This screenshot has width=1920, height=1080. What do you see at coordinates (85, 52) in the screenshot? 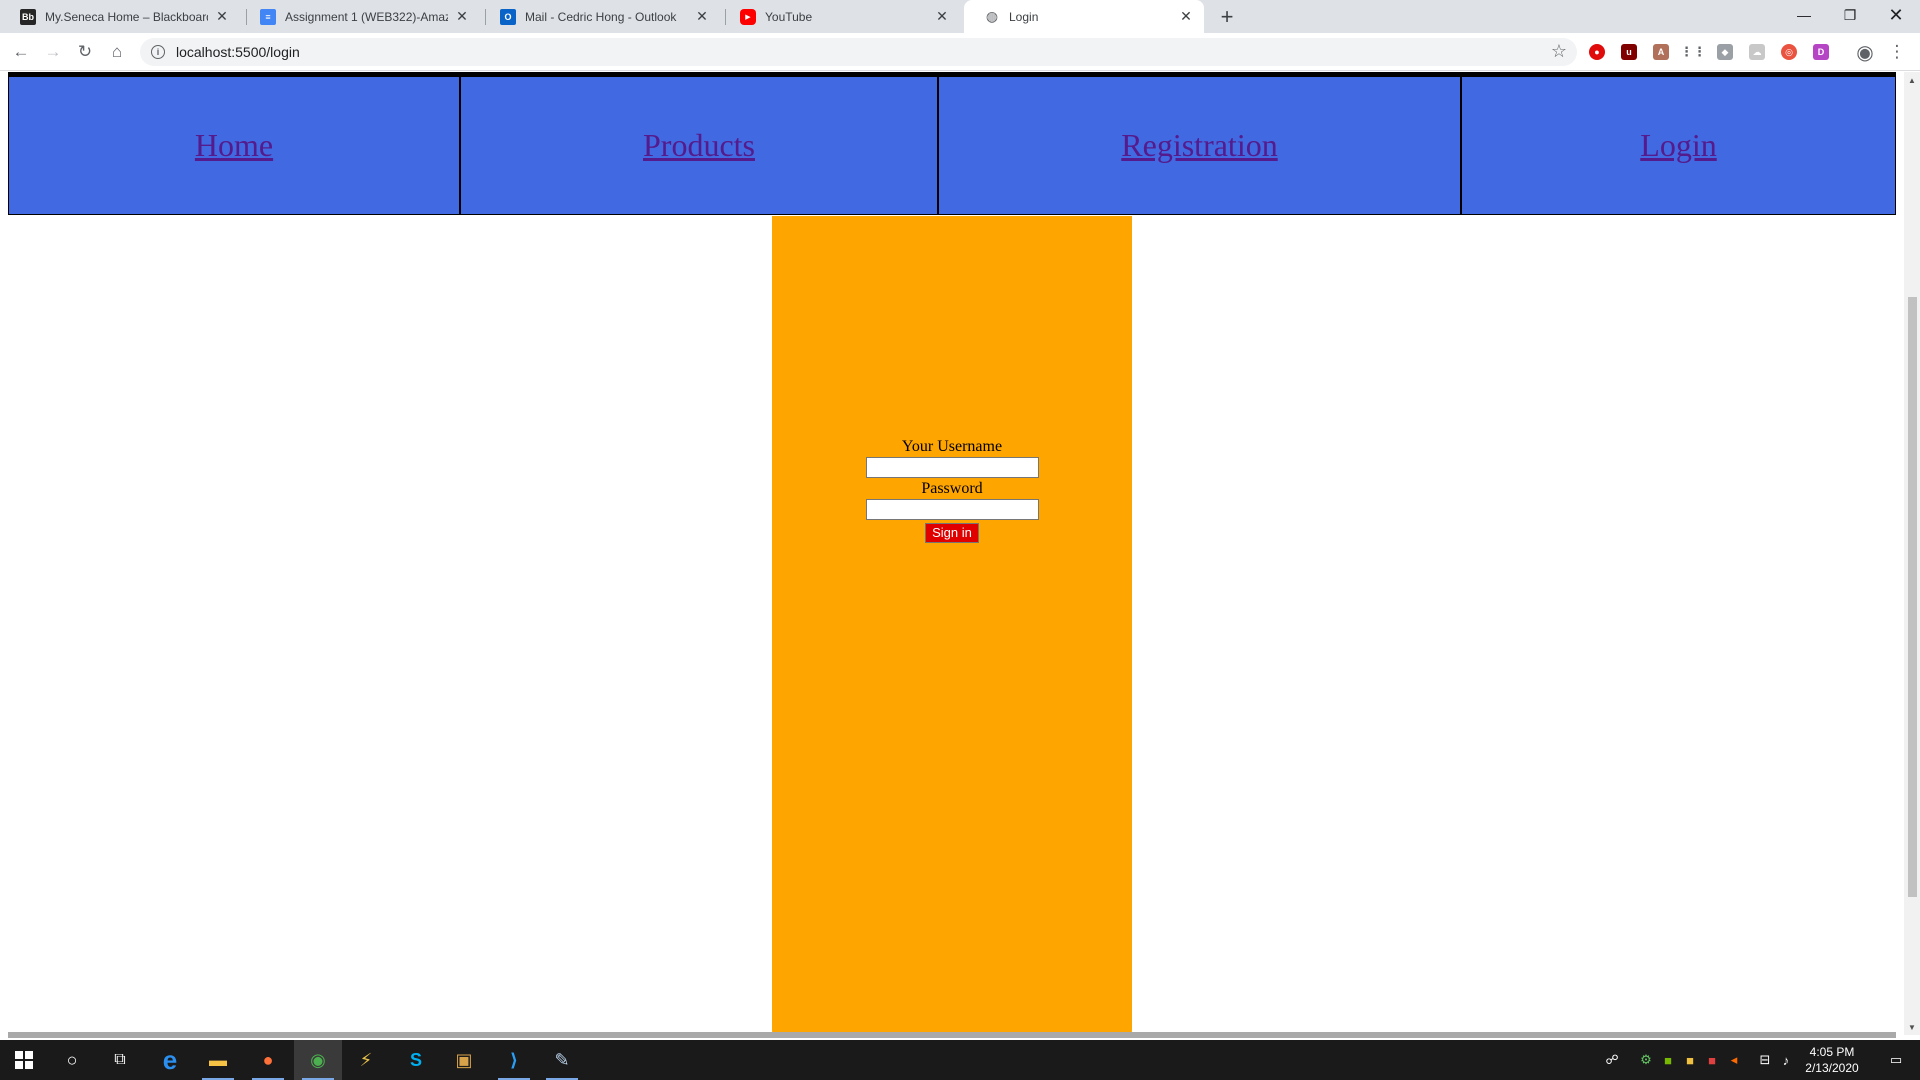
I see `reload-icon: ↻` at bounding box center [85, 52].